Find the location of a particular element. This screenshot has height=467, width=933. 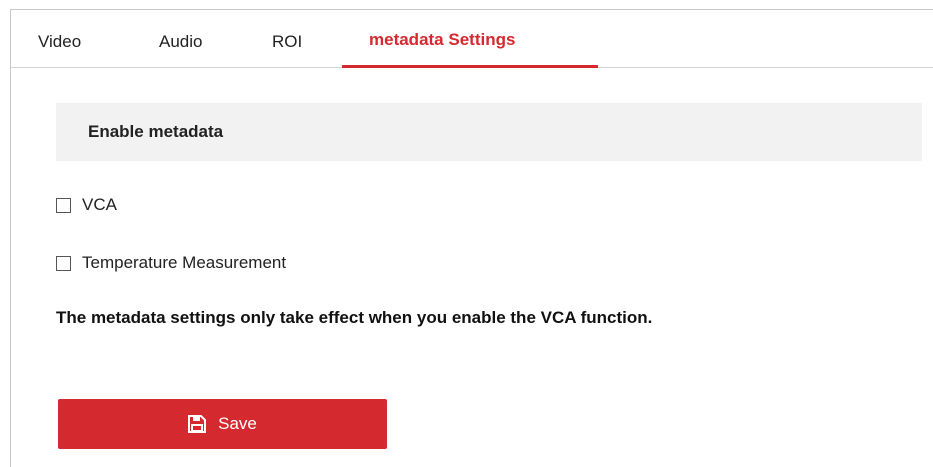

save-button: Save is located at coordinates (222, 424).